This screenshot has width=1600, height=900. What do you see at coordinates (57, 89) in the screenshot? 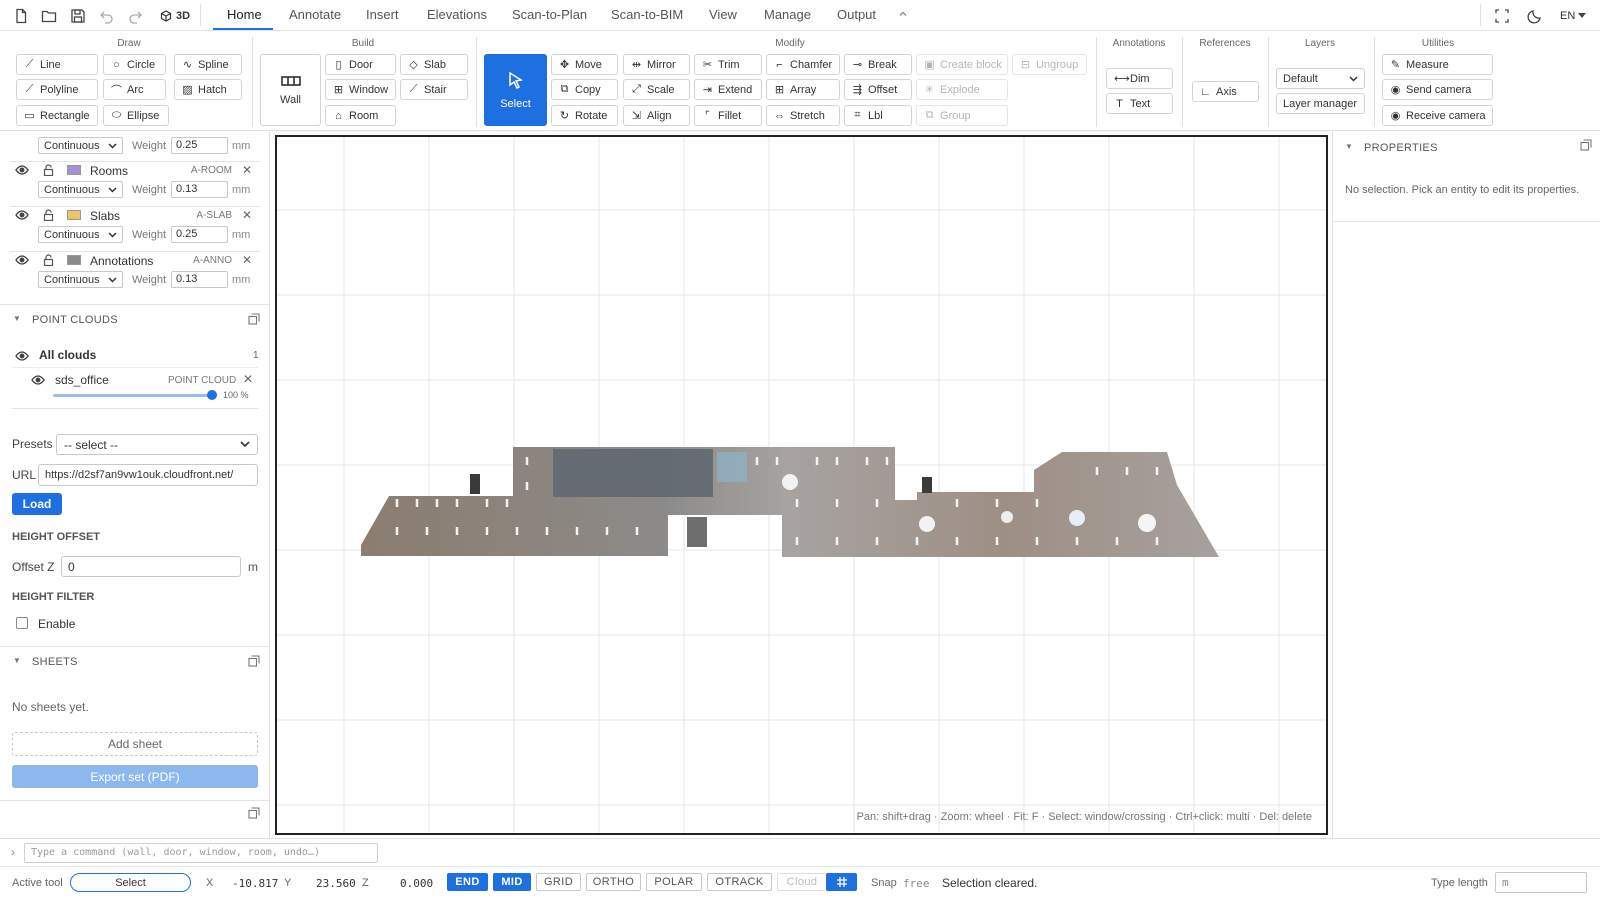
I see `polyline-button: ⟋ Polyline` at bounding box center [57, 89].